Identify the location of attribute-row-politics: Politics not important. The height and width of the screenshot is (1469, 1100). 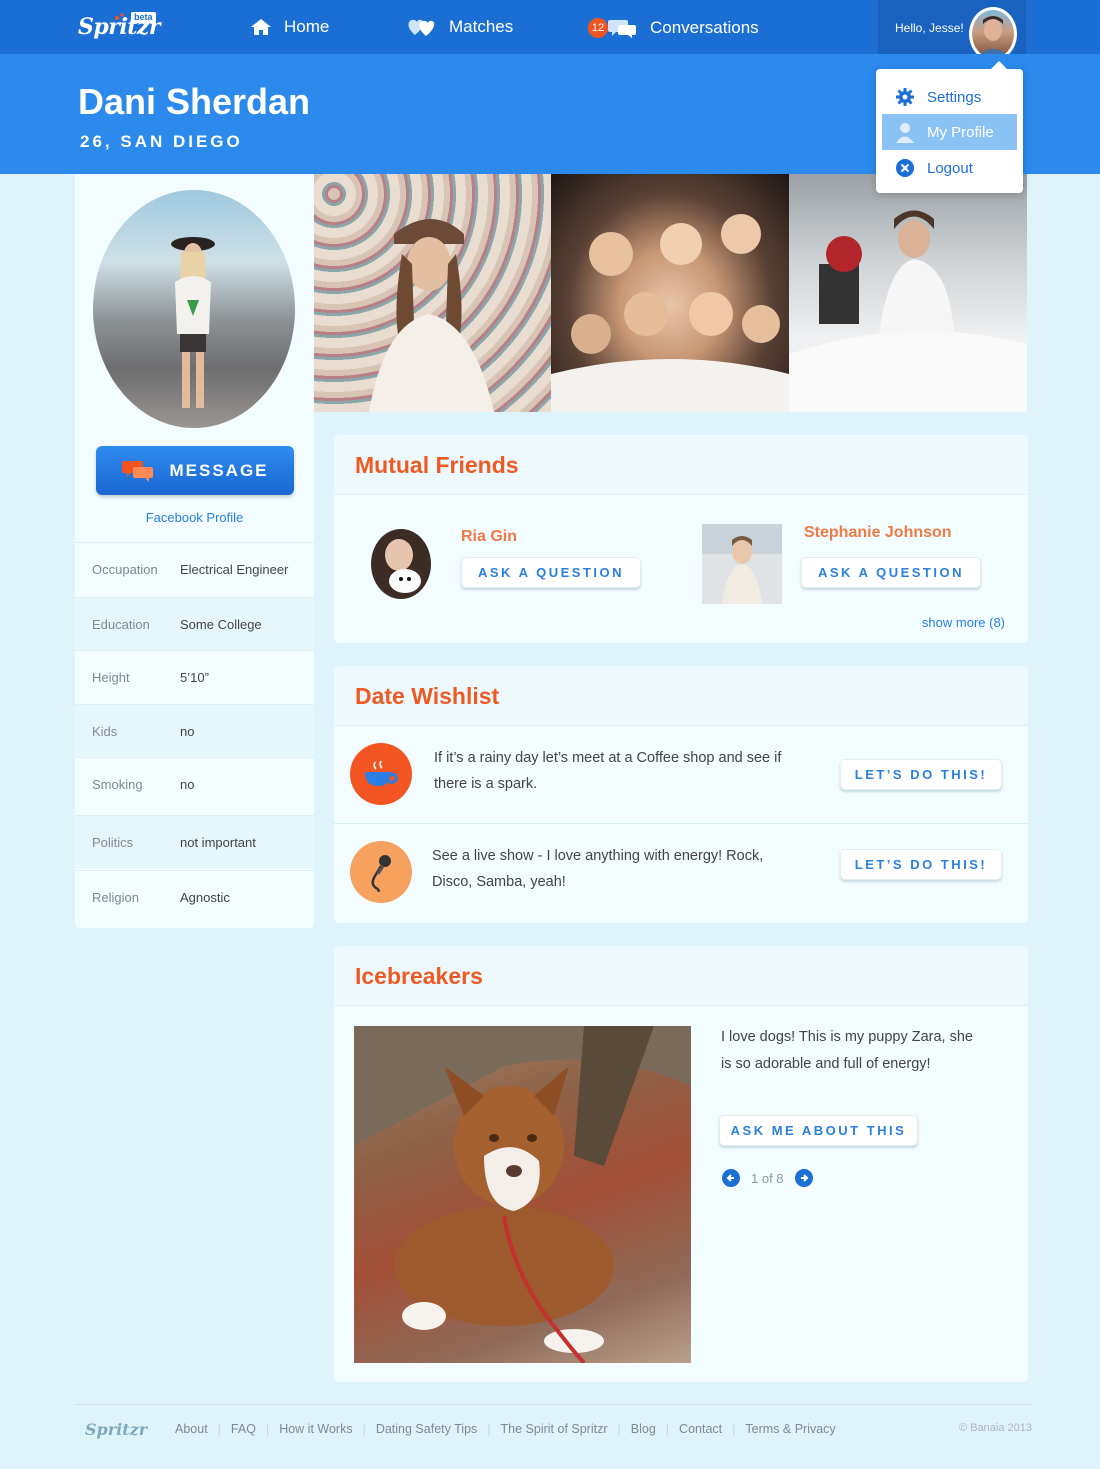
(194, 842).